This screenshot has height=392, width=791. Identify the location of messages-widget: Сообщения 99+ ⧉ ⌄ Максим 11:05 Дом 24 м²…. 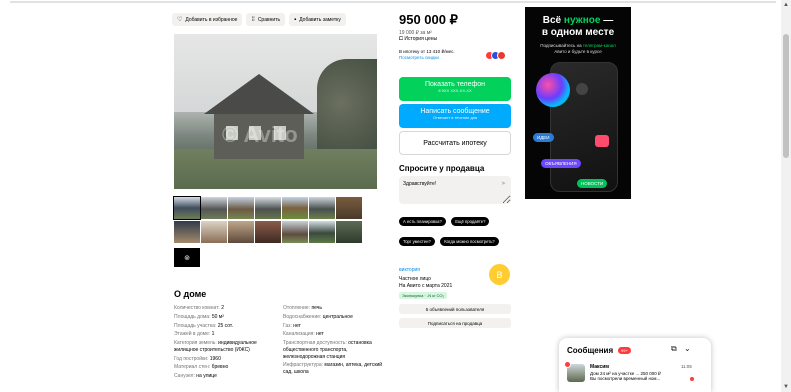
(635, 365).